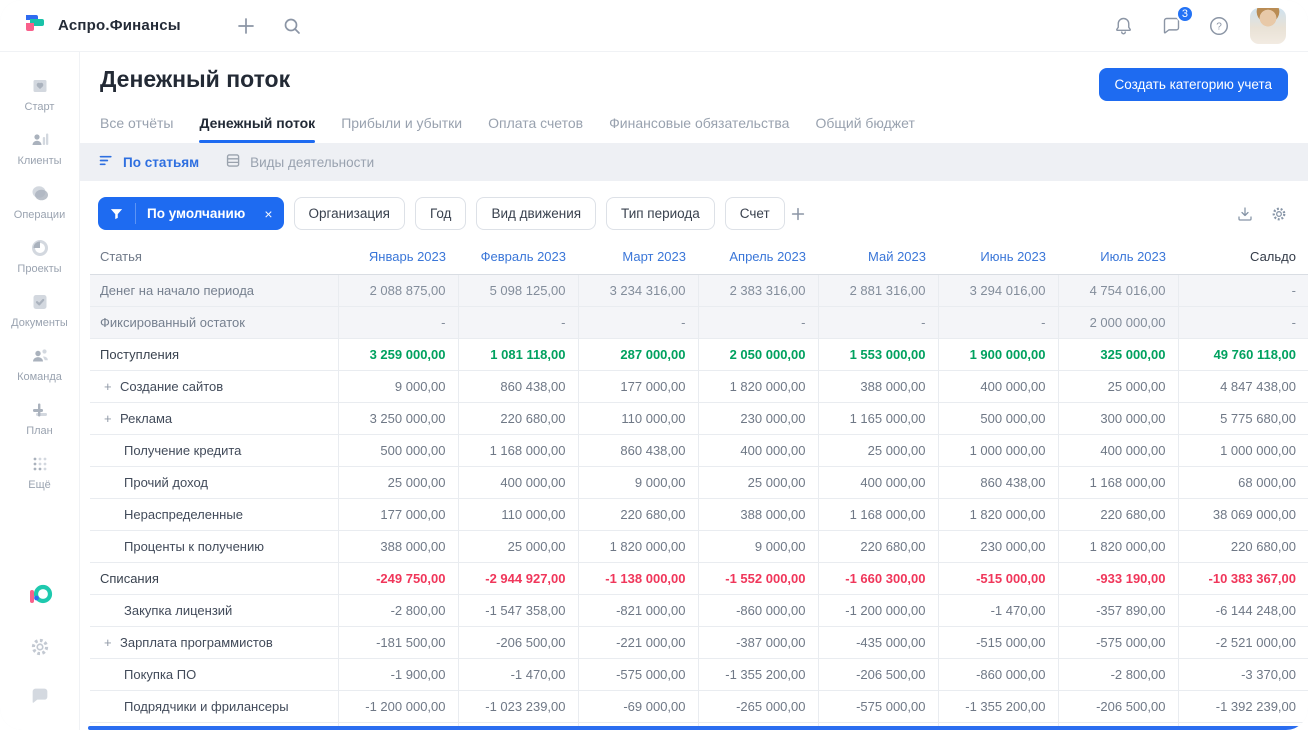 The height and width of the screenshot is (730, 1308). Describe the element at coordinates (401, 129) in the screenshot. I see `tab-3: Прибыли и убытки` at that location.